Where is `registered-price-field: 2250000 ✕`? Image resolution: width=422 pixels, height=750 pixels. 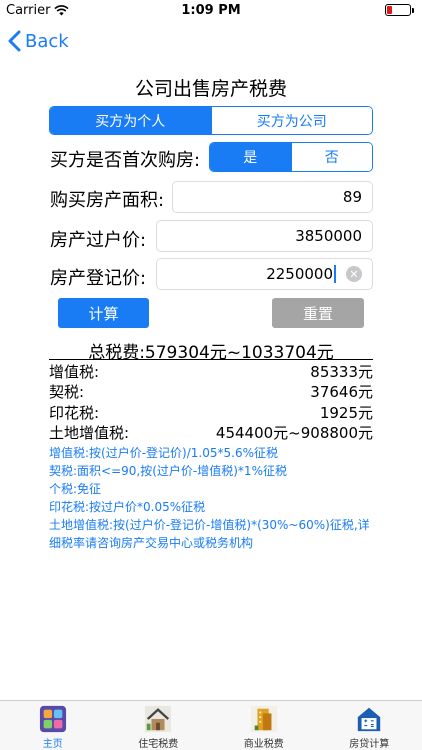 registered-price-field: 2250000 ✕ is located at coordinates (264, 274).